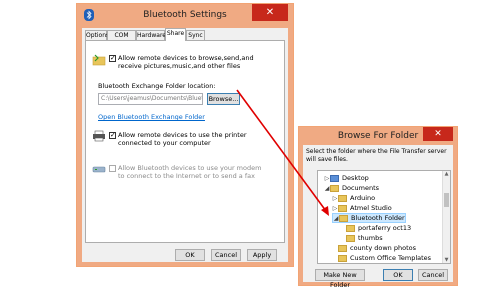 Image resolution: width=480 pixels, height=300 pixels. I want to click on bt-cancel-button: Cancel, so click(226, 255).